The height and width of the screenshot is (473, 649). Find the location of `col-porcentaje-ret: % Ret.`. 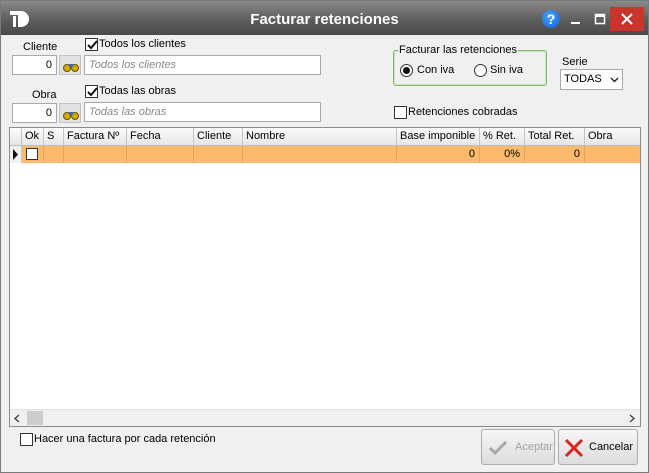

col-porcentaje-ret: % Ret. is located at coordinates (502, 137).